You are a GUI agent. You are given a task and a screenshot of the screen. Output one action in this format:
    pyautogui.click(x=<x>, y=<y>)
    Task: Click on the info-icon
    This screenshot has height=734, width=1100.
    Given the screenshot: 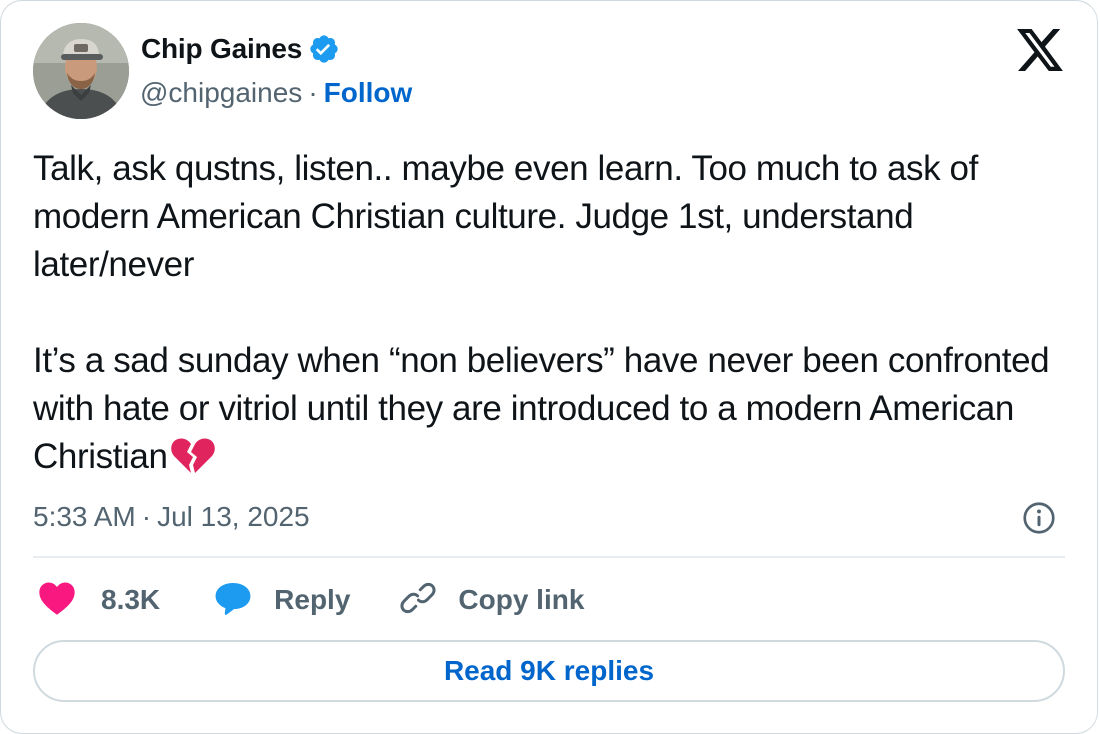 What is the action you would take?
    pyautogui.click(x=1039, y=518)
    